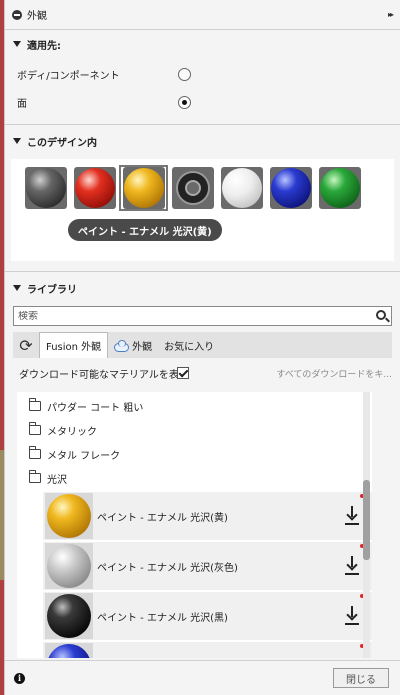  Describe the element at coordinates (202, 74) in the screenshot. I see `apply-body-component-row: ボディ/コンポーネント` at that location.